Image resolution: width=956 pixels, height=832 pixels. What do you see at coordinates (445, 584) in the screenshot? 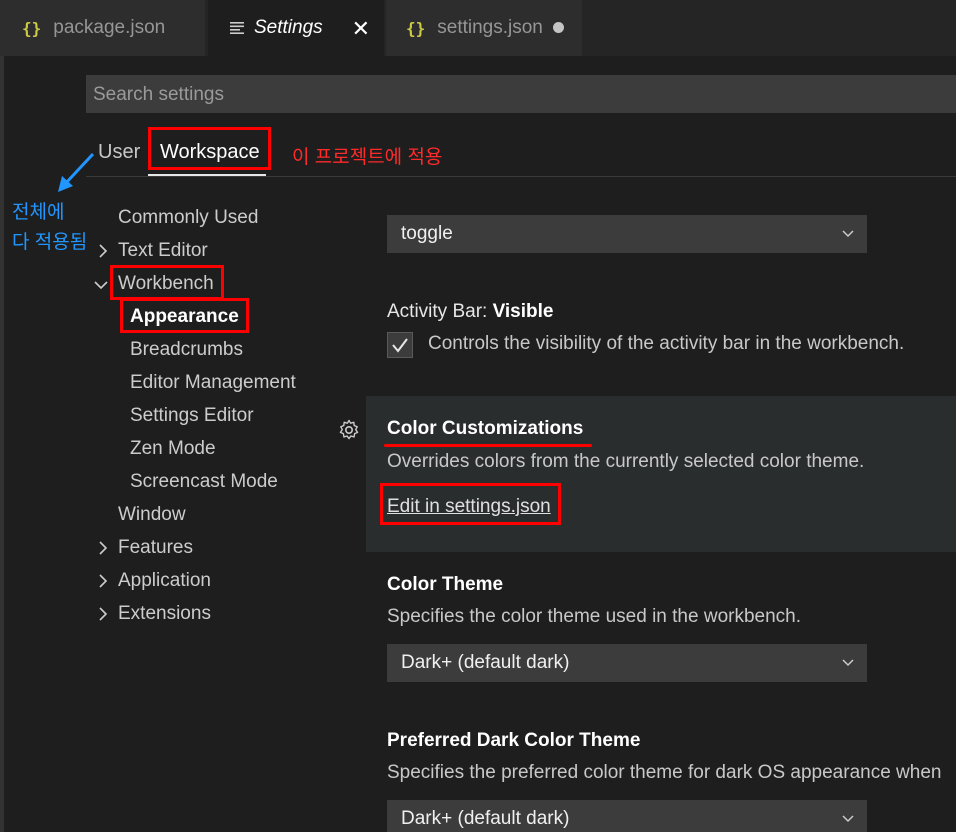
I see `setting-title-color-theme: Color Theme` at bounding box center [445, 584].